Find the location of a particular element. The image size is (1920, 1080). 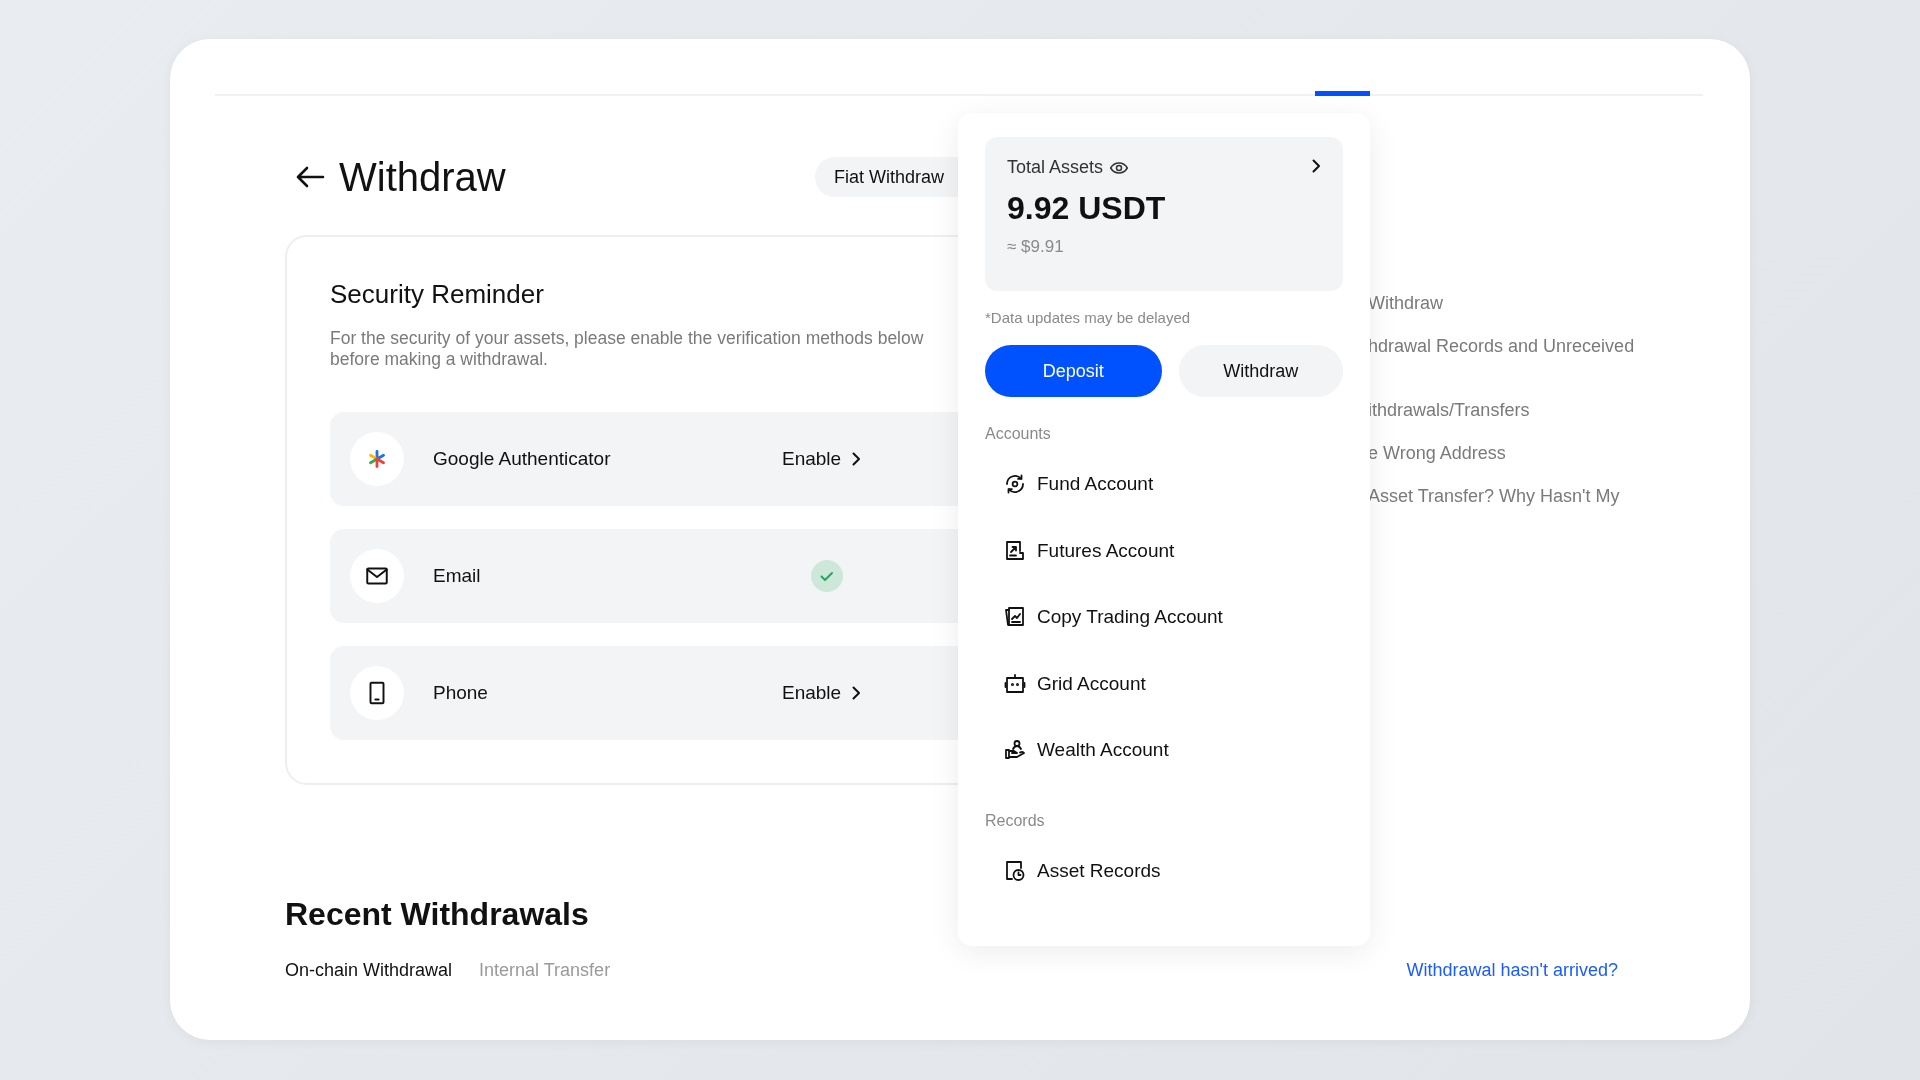

robot-box-icon is located at coordinates (1015, 683).